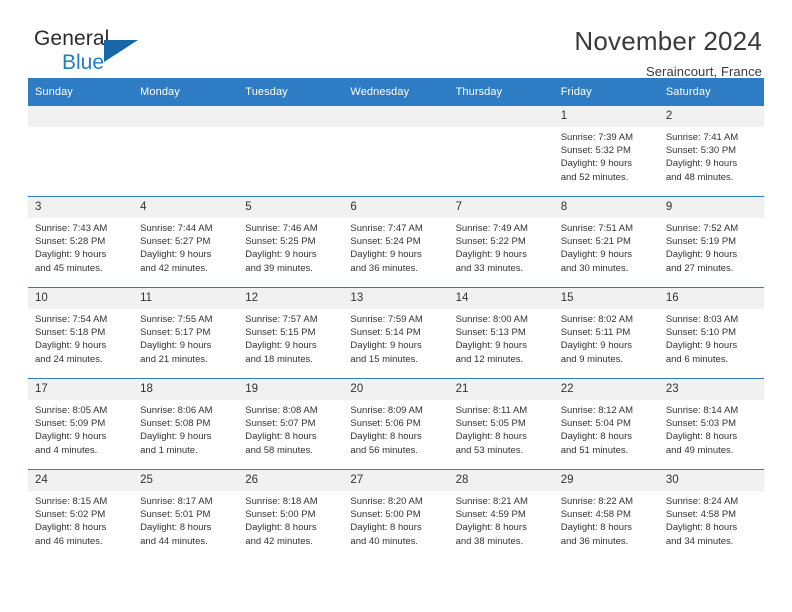 The width and height of the screenshot is (792, 612). I want to click on weekday-header-saturday: Saturday, so click(711, 92).